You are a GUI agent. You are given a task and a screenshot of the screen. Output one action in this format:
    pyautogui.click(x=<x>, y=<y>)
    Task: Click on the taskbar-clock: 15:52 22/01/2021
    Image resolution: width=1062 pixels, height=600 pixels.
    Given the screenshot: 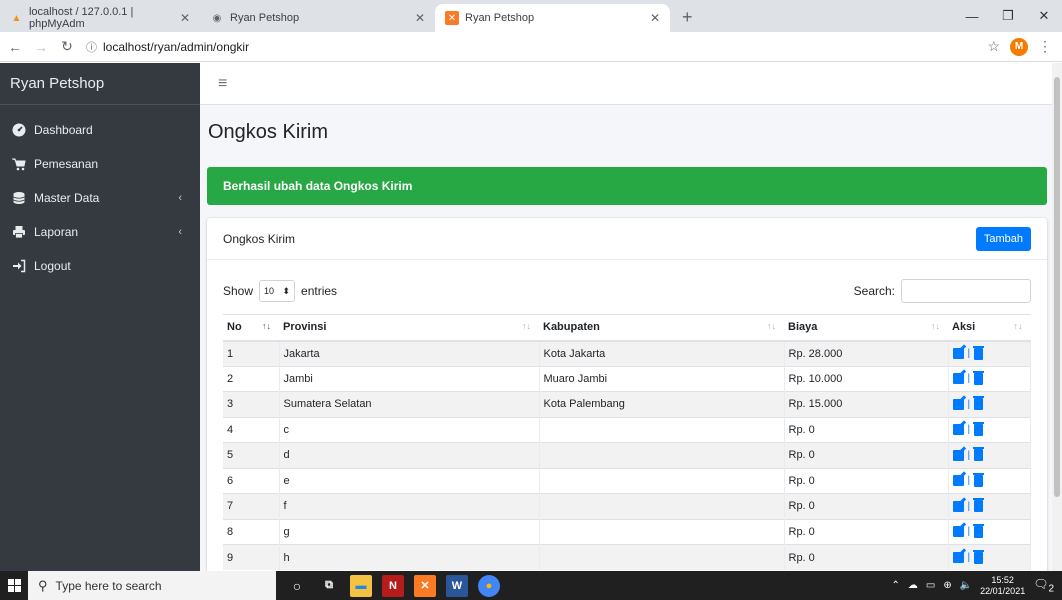 What is the action you would take?
    pyautogui.click(x=1002, y=586)
    